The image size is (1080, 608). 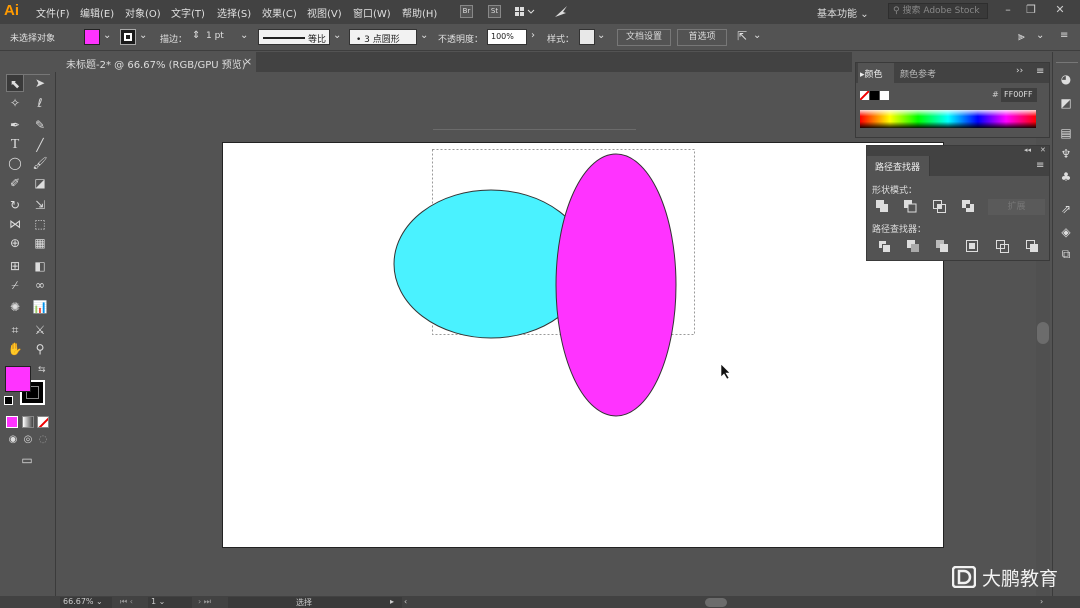 What do you see at coordinates (15, 307) in the screenshot?
I see `symbol-sprayer-icon: ✺` at bounding box center [15, 307].